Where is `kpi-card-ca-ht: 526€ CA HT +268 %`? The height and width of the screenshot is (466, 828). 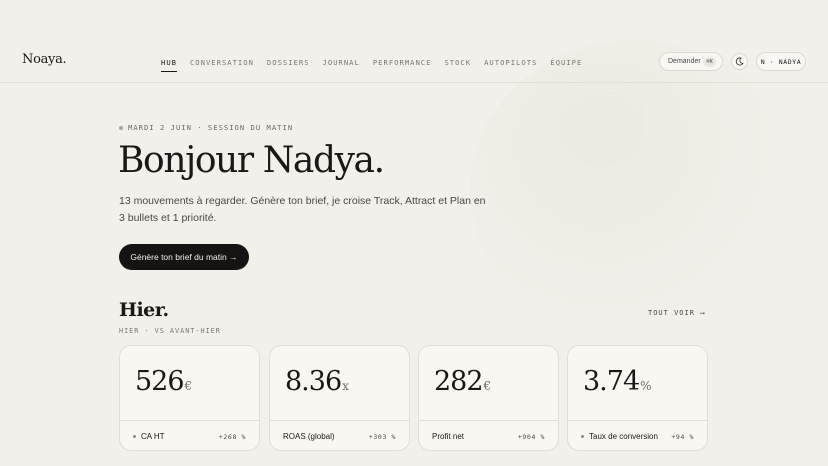
kpi-card-ca-ht: 526€ CA HT +268 % is located at coordinates (189, 398).